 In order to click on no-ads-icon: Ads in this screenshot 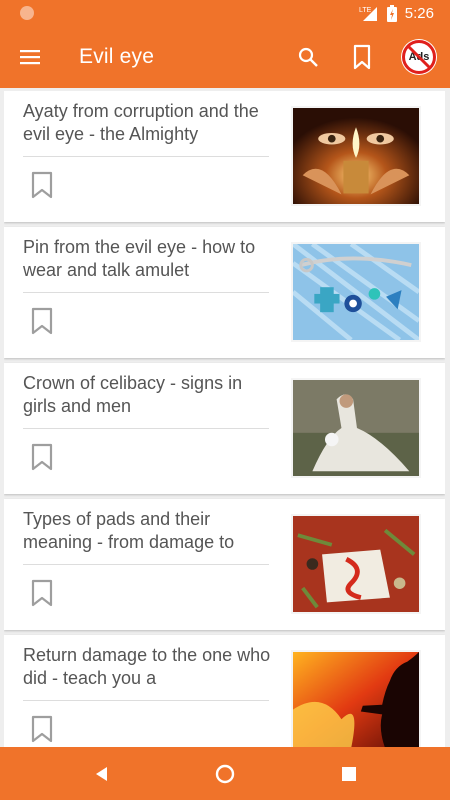, I will do `click(419, 57)`.